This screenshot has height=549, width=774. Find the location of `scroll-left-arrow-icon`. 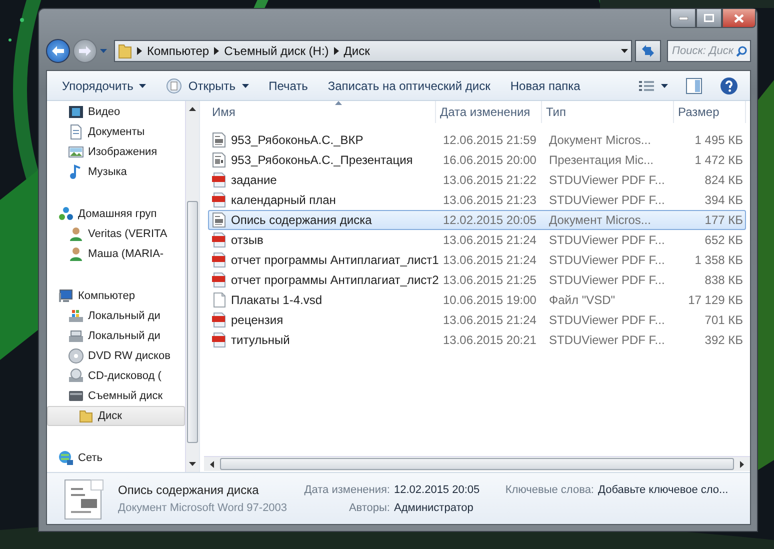

scroll-left-arrow-icon is located at coordinates (212, 464).